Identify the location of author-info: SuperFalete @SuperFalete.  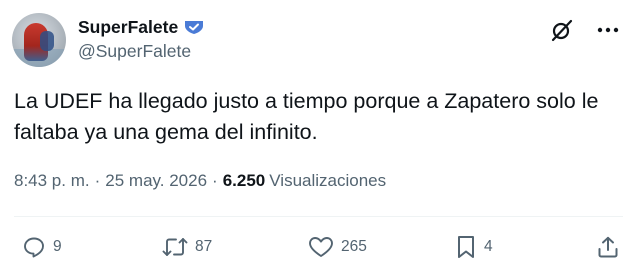
(141, 38).